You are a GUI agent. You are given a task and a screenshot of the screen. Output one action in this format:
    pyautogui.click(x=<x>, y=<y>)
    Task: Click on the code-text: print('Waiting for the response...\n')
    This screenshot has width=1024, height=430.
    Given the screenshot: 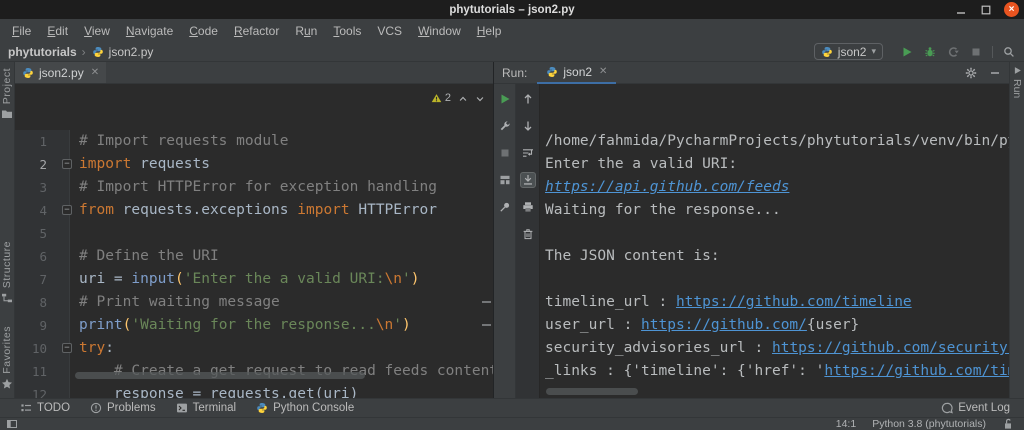 What is the action you would take?
    pyautogui.click(x=240, y=325)
    